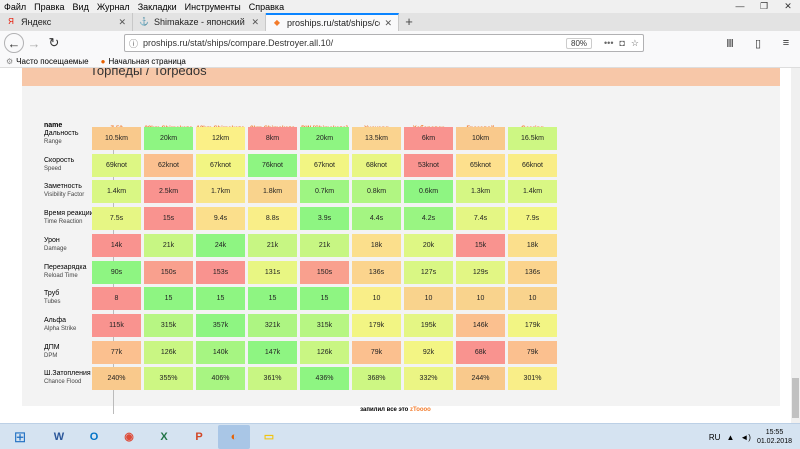  I want to click on new-tab-button: +, so click(409, 22).